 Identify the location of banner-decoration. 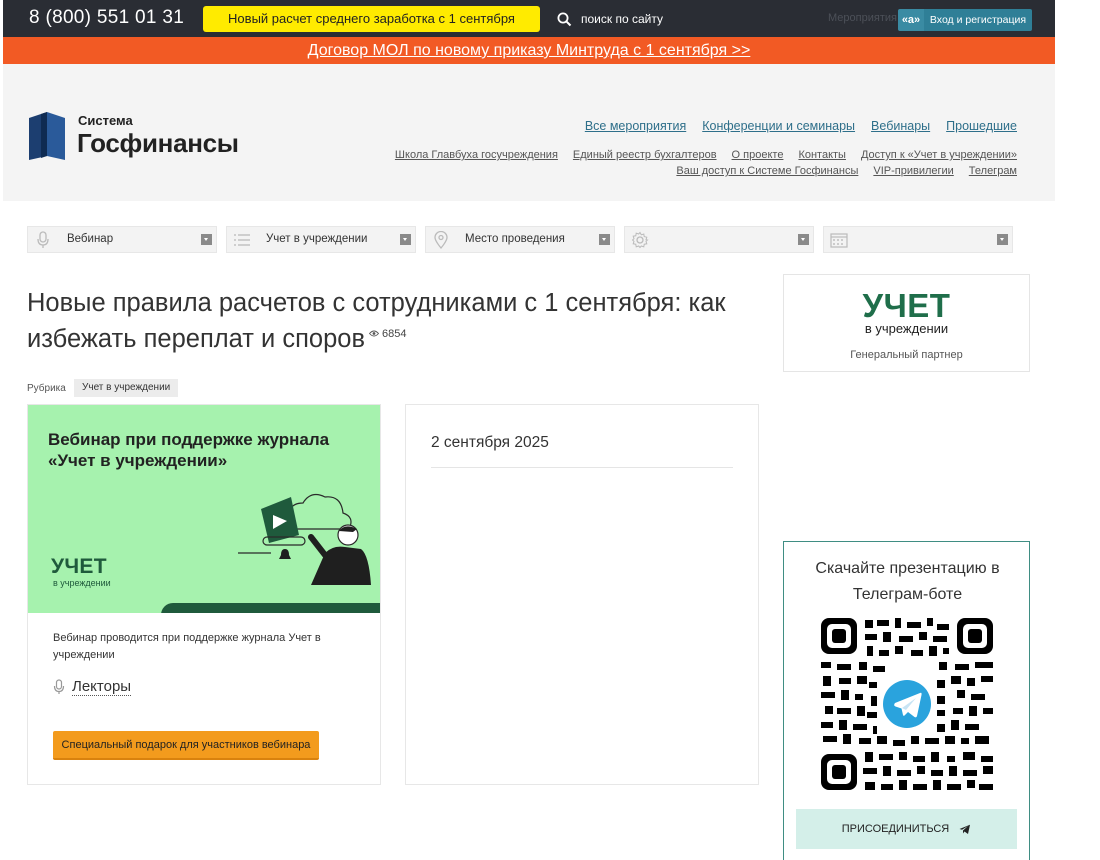
(270, 608).